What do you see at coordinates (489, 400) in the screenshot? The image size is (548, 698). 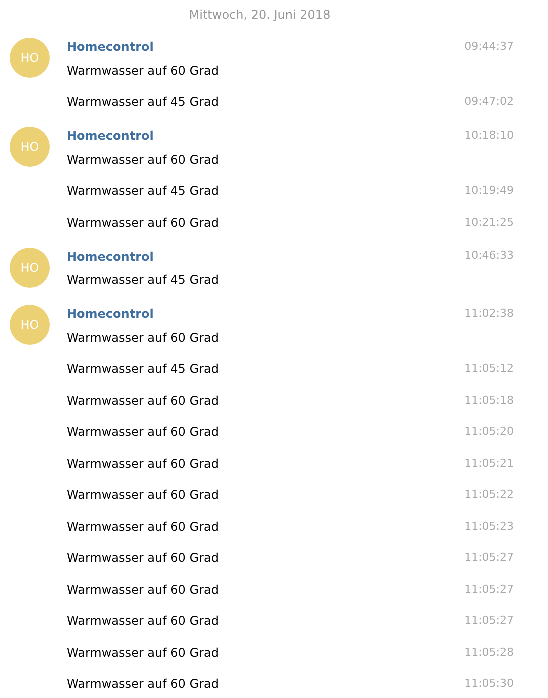 I see `message-time: 11:05:18` at bounding box center [489, 400].